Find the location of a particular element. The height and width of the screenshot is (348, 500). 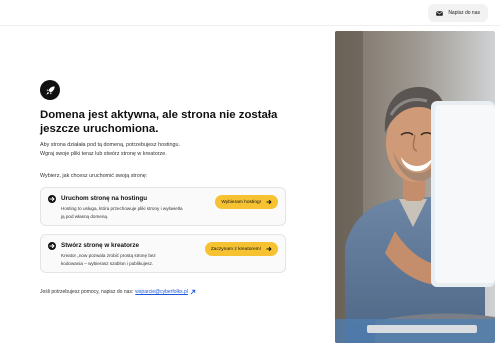

start-builder-button: Zaczynam z kreatorem! is located at coordinates (241, 249).